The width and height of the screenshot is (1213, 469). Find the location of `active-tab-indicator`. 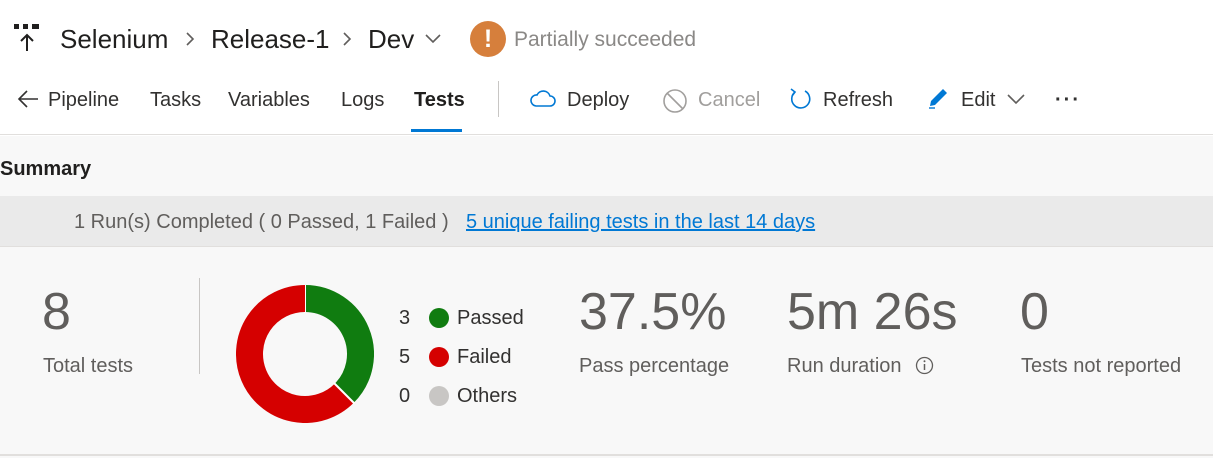

active-tab-indicator is located at coordinates (436, 130).